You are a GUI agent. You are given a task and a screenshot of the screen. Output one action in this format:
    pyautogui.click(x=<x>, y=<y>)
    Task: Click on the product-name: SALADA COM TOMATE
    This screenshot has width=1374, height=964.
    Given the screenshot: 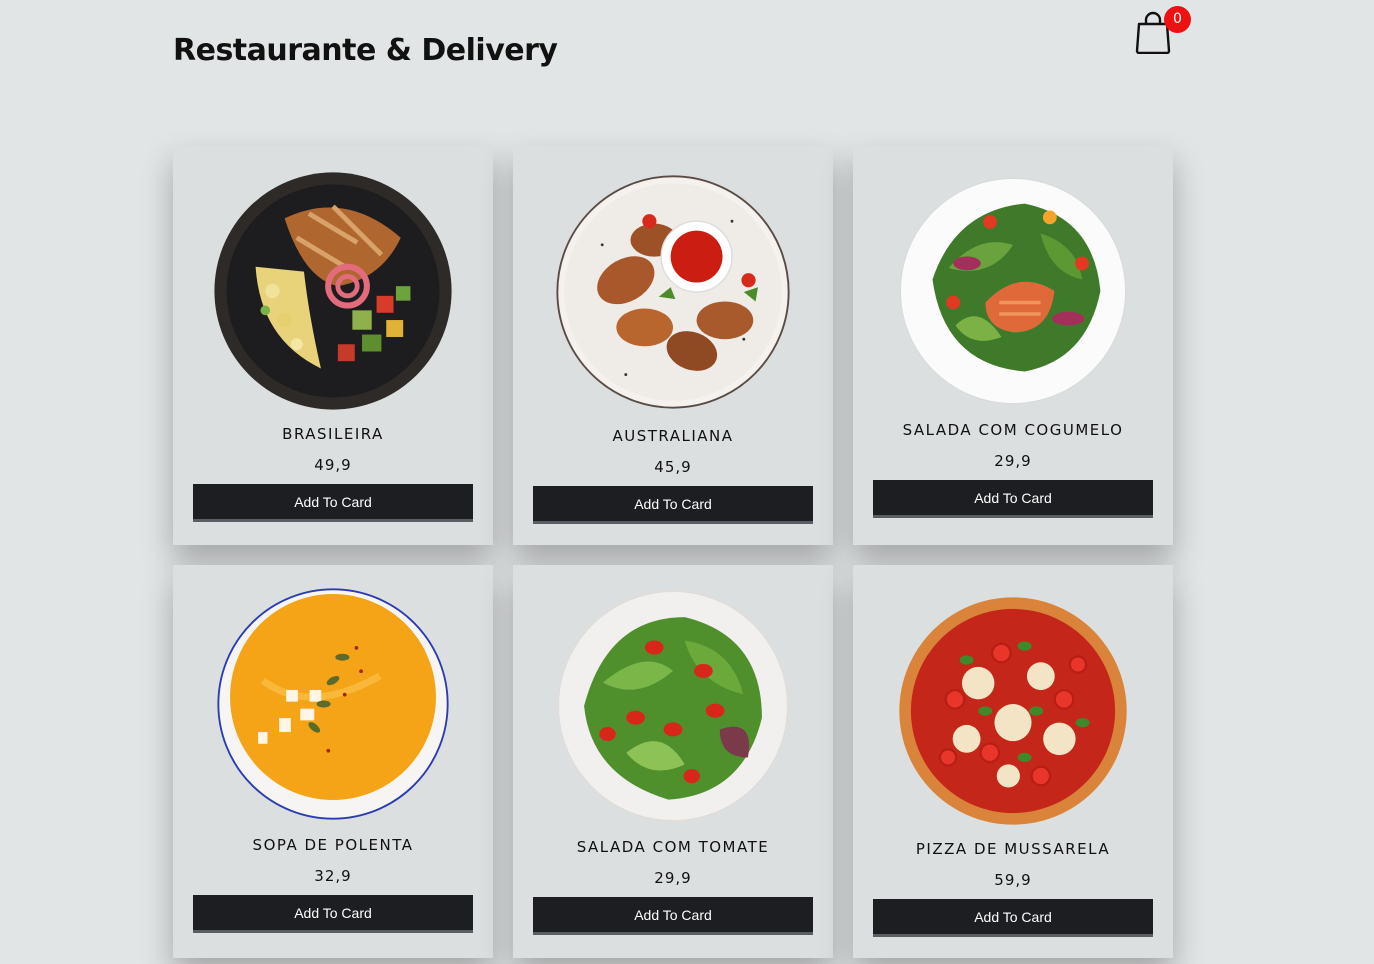 What is the action you would take?
    pyautogui.click(x=673, y=847)
    